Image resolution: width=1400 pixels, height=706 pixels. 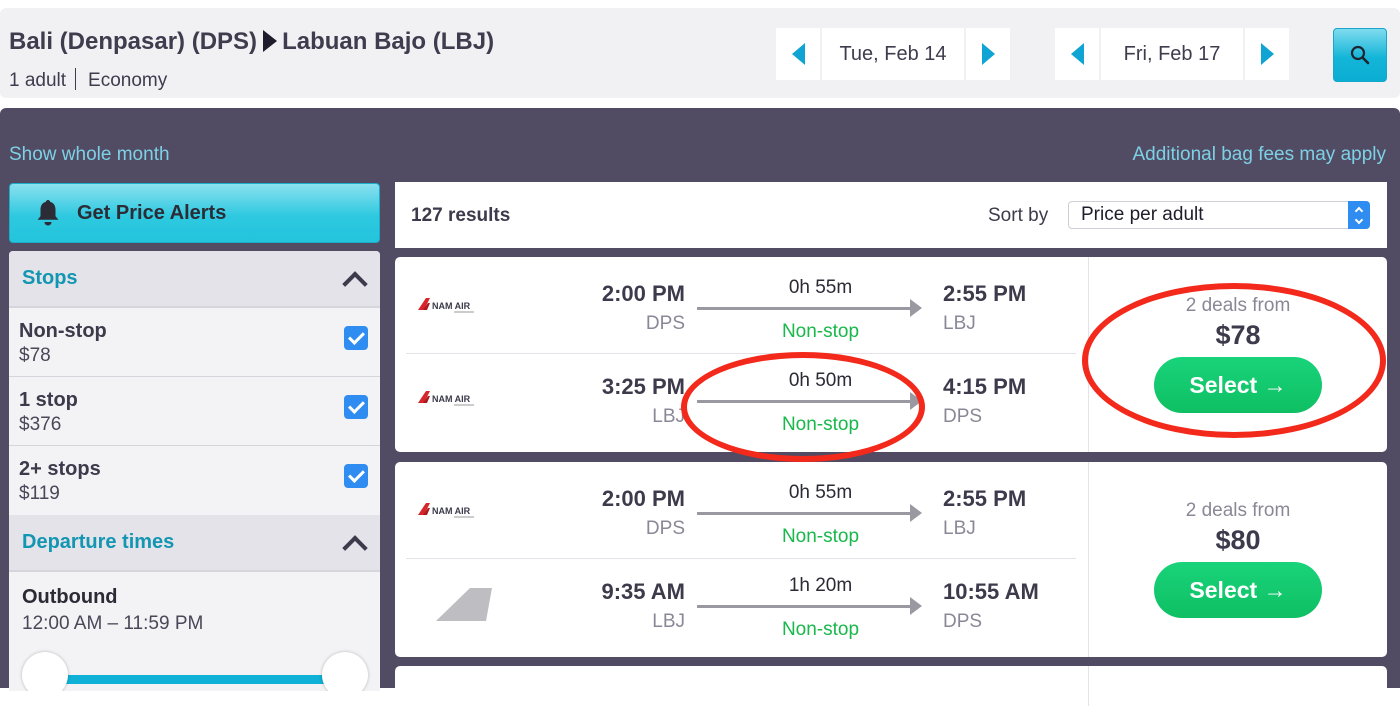 I want to click on depart-prev-button, so click(x=798, y=54).